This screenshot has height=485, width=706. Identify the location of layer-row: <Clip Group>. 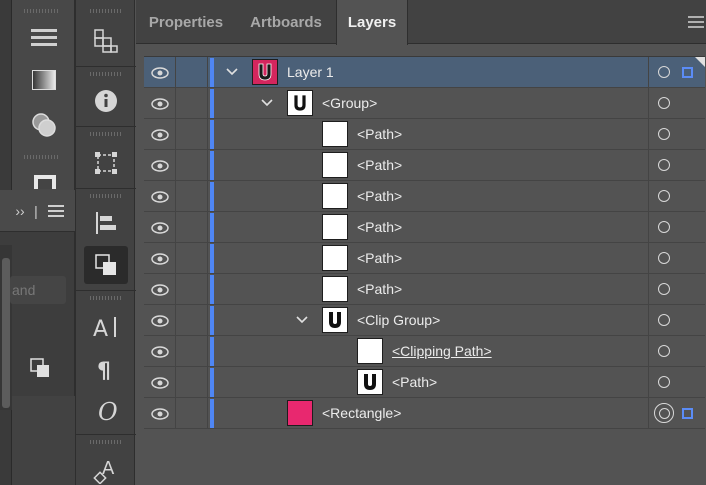
(424, 320).